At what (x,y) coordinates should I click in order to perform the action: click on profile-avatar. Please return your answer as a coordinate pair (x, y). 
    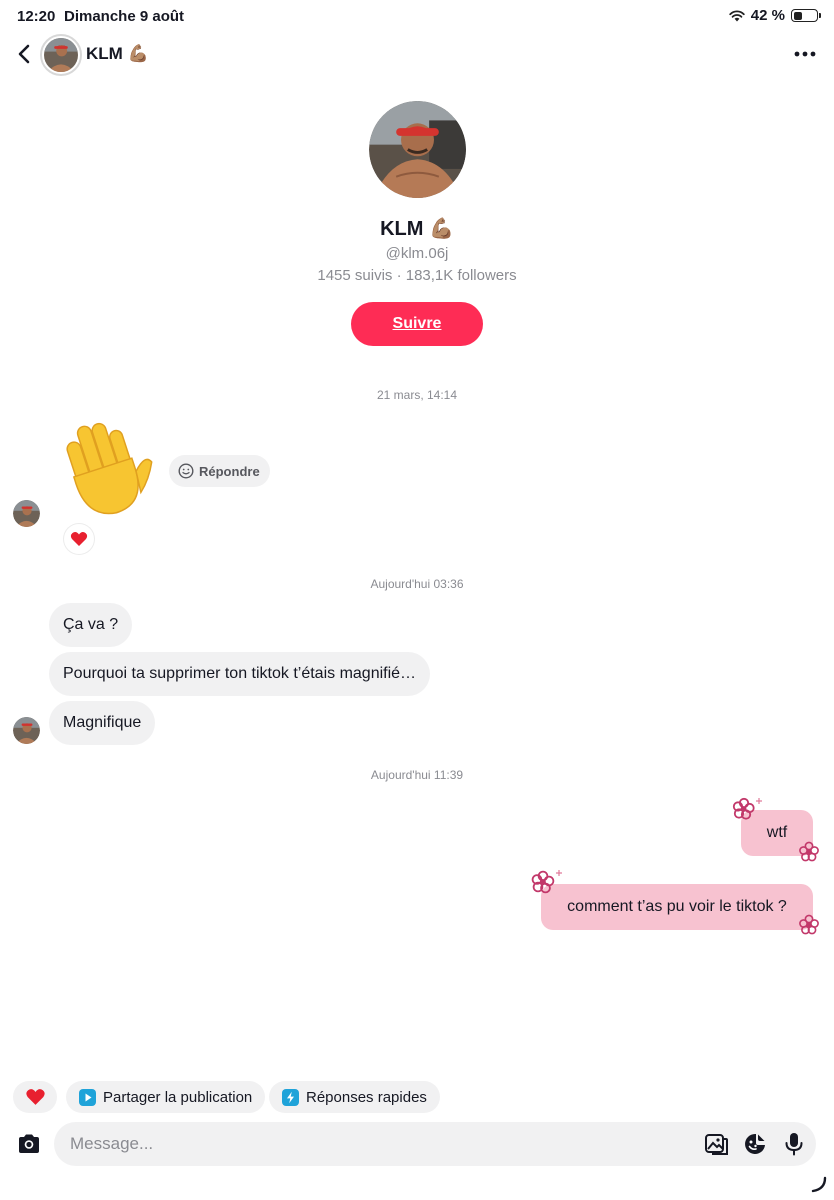
    Looking at the image, I should click on (417, 149).